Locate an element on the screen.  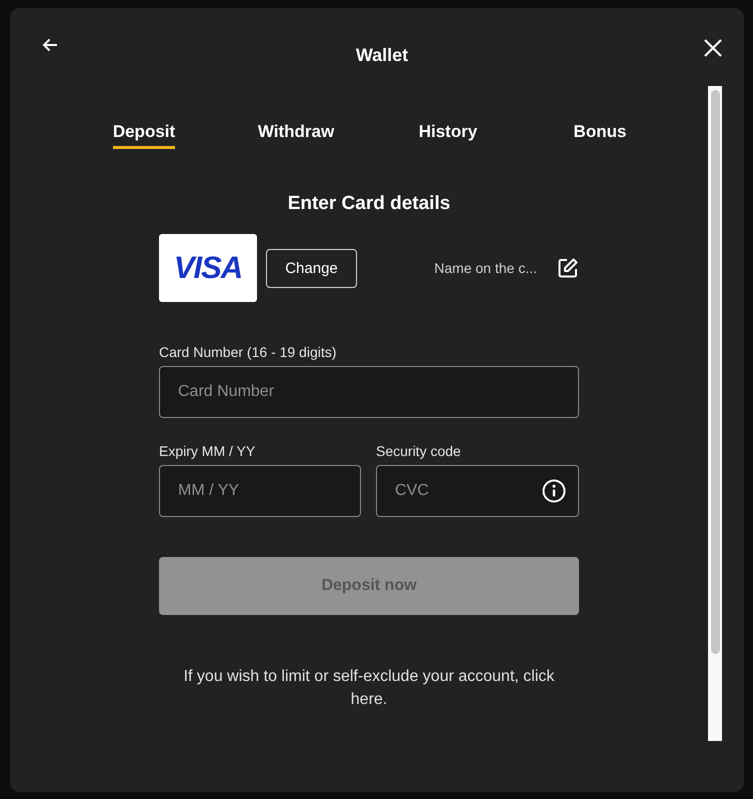
window-title: Wallet is located at coordinates (382, 55).